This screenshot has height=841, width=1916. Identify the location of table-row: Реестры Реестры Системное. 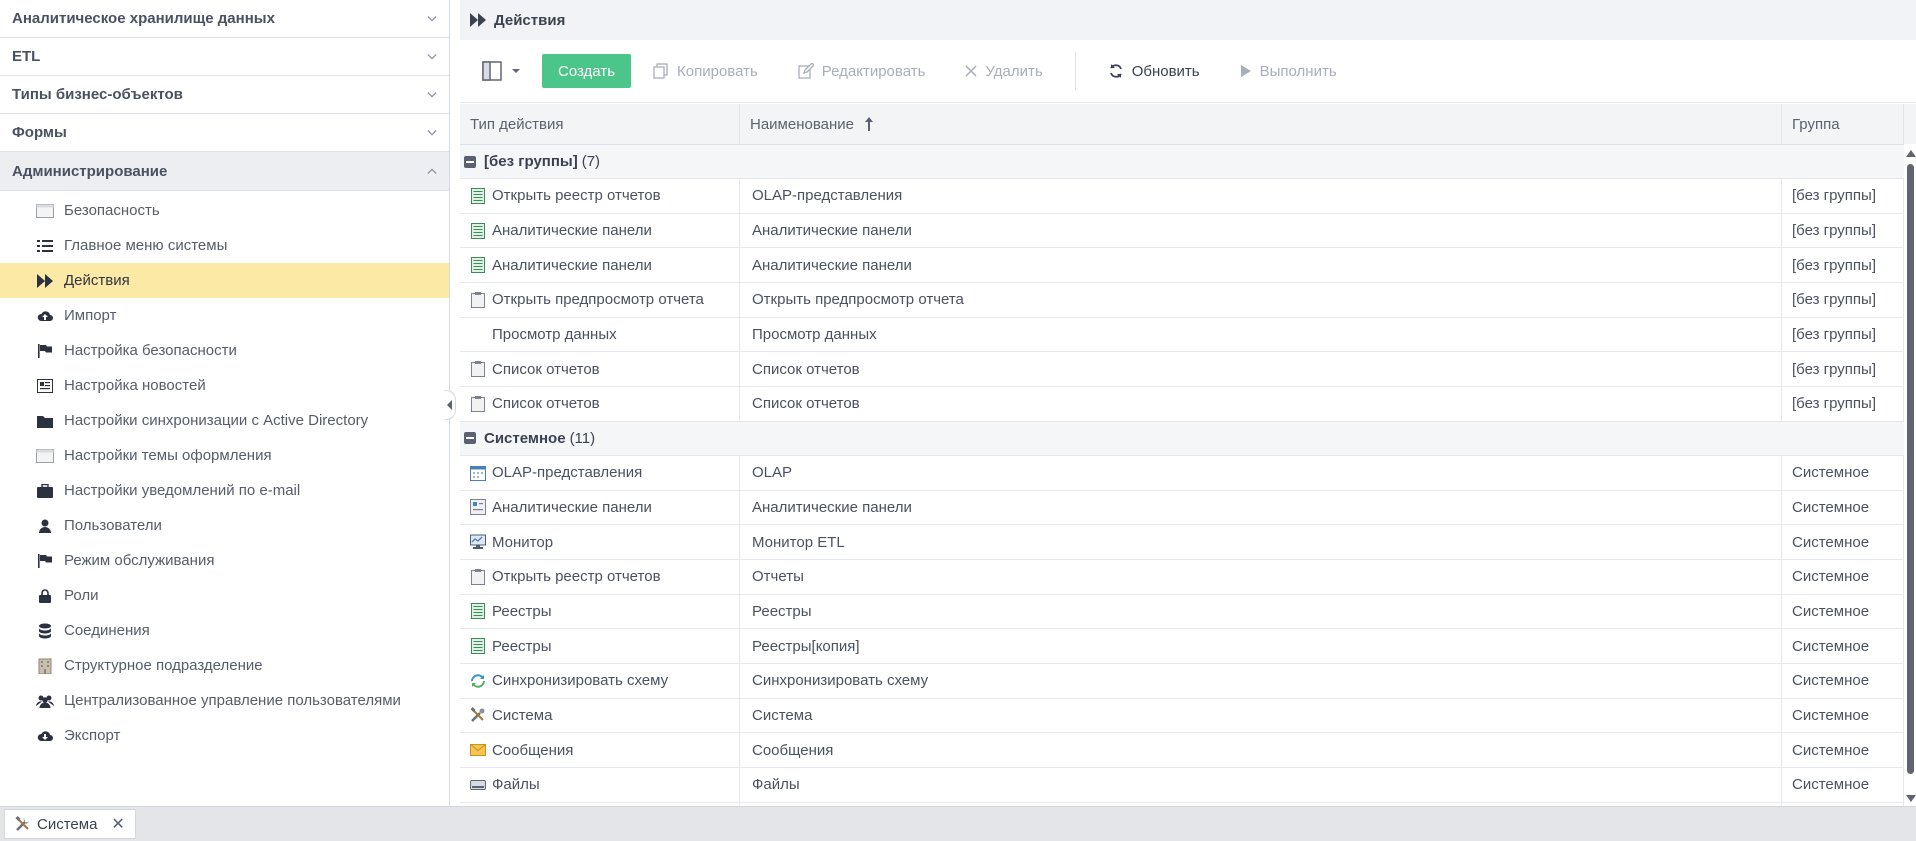
(1182, 612).